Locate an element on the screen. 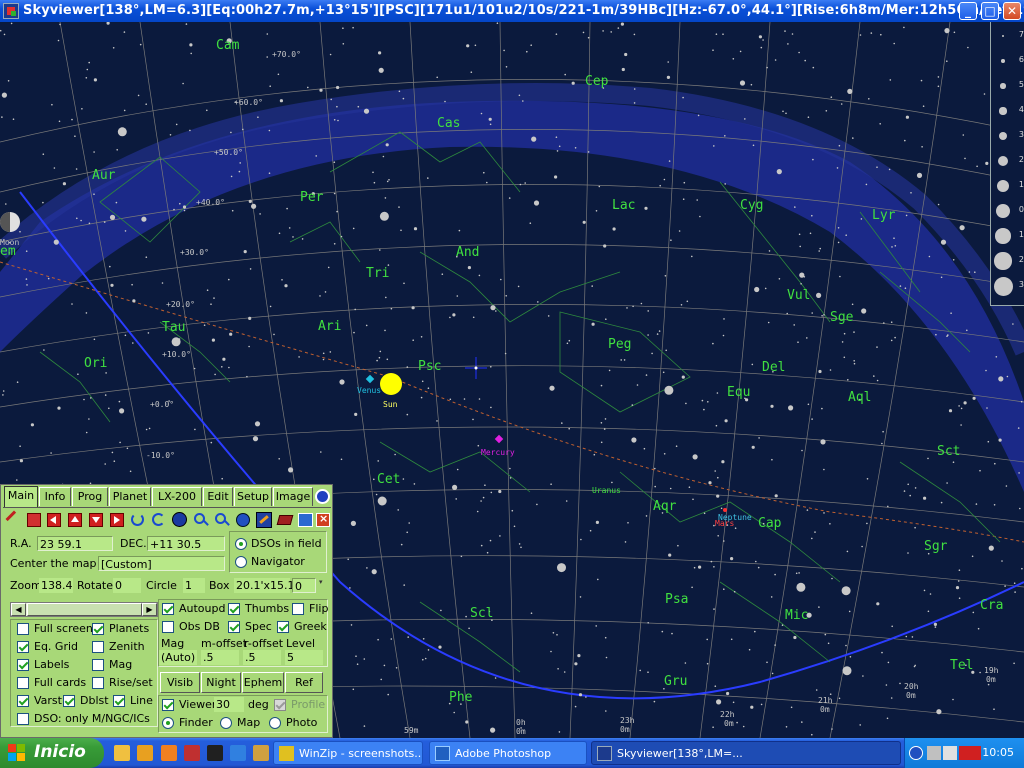 The height and width of the screenshot is (768, 1024). rotate-cw-icon is located at coordinates (159, 520).